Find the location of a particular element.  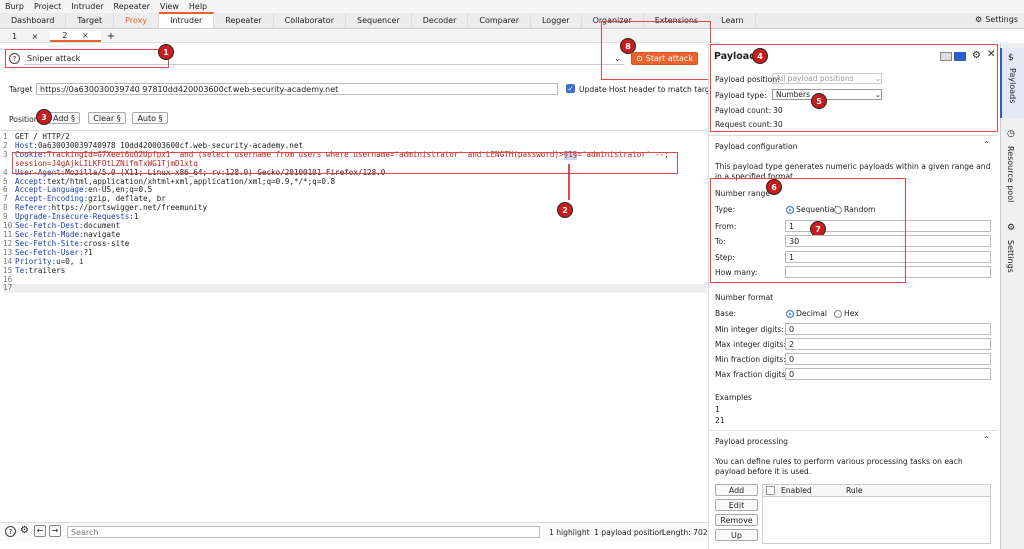

callout-1: 1 is located at coordinates (166, 52).